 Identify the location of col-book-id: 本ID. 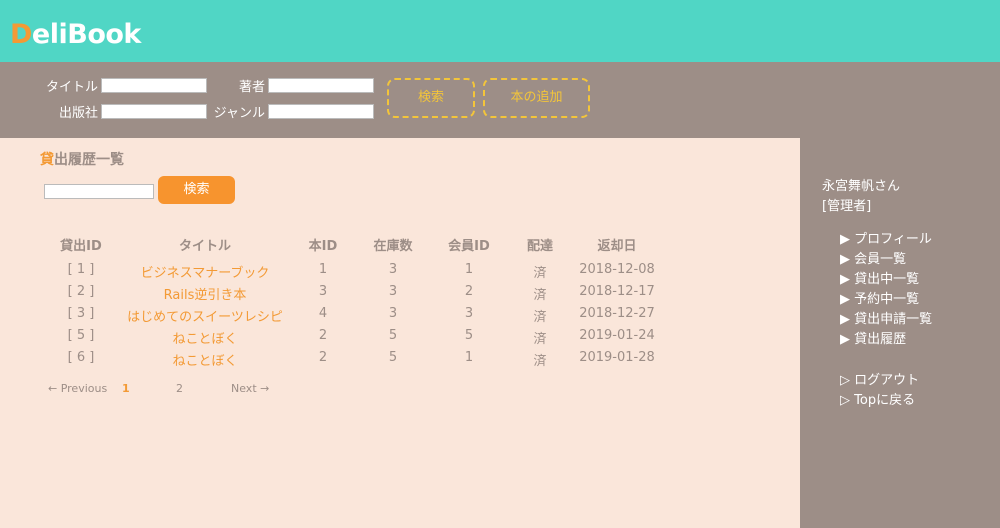
(323, 246).